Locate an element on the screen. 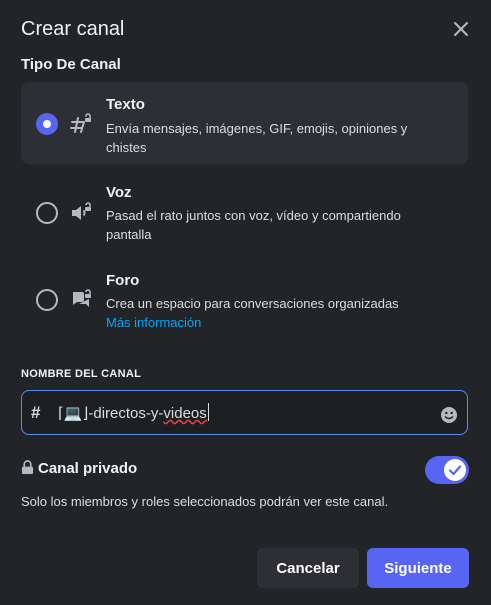 The height and width of the screenshot is (605, 491). next-button: Siguiente is located at coordinates (418, 568).